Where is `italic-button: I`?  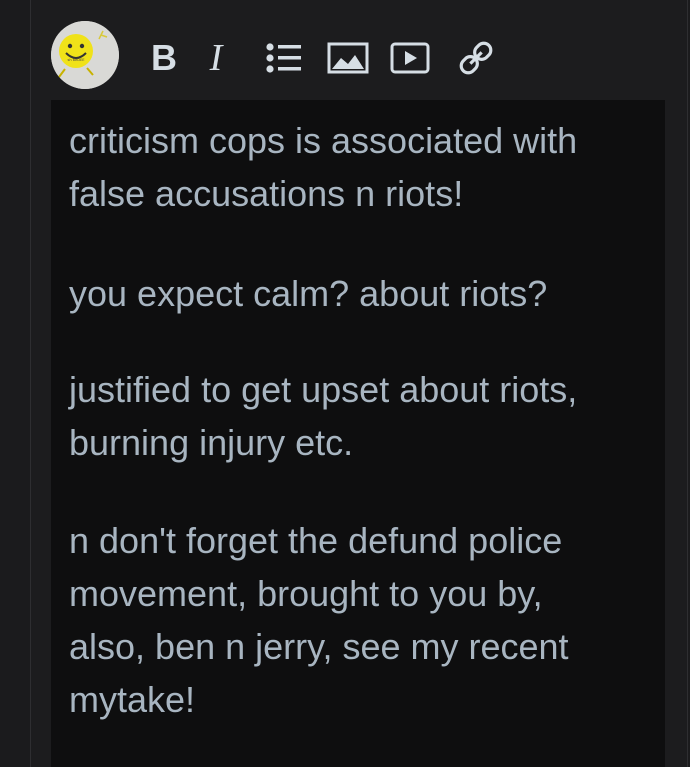
italic-button: I is located at coordinates (216, 58).